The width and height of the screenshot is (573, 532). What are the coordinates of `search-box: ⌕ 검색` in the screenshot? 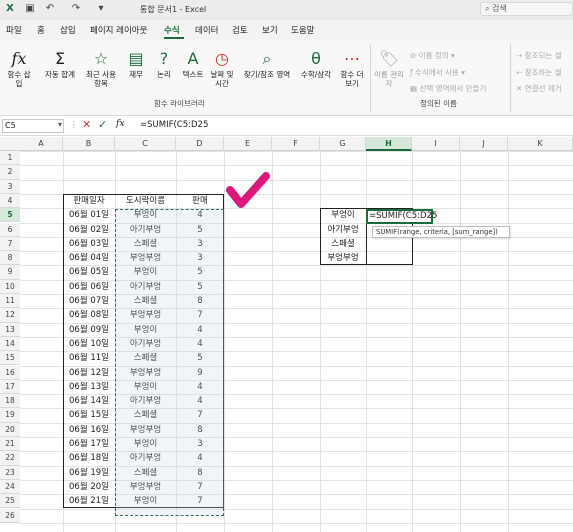 It's located at (526, 9).